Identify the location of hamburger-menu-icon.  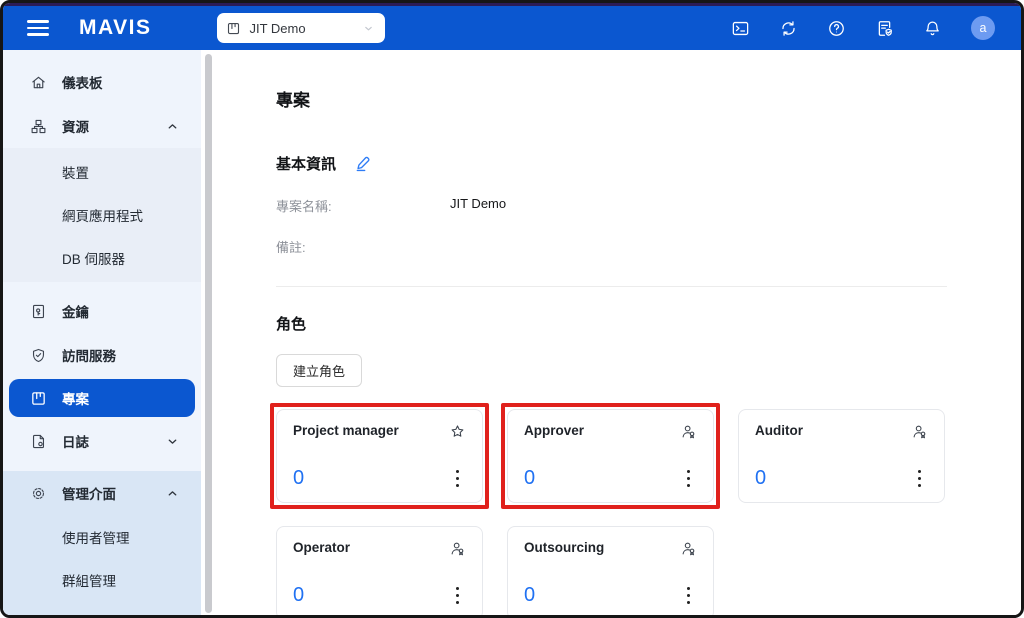
(38, 28).